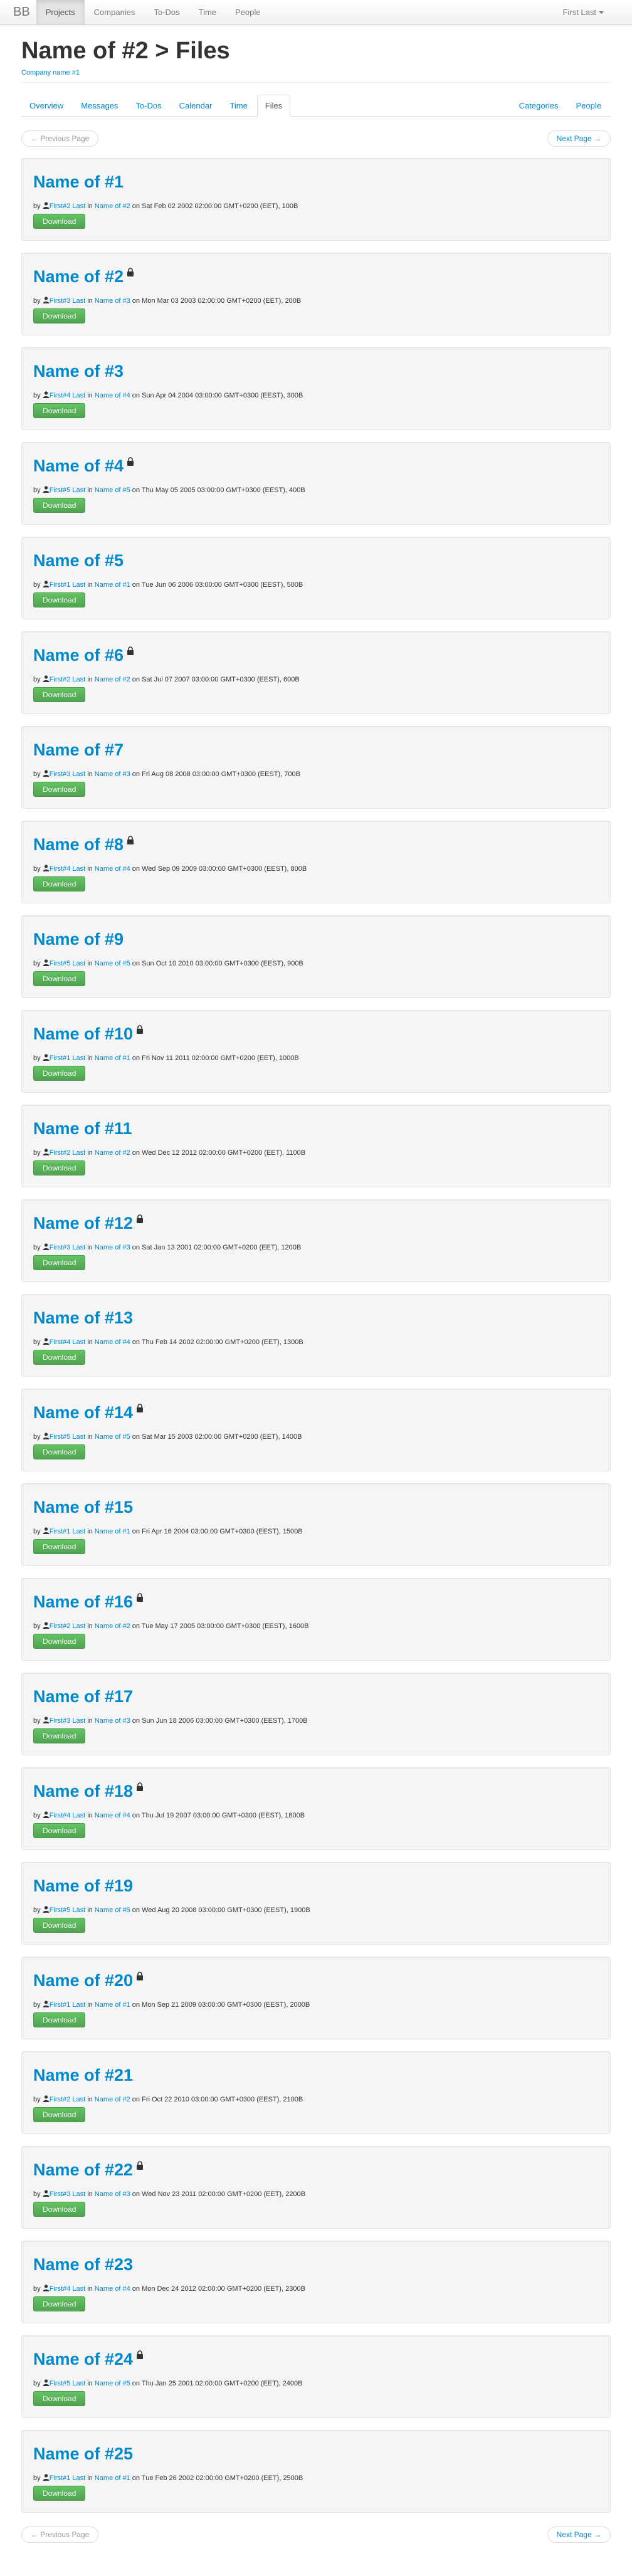  I want to click on company-link: Company name #1, so click(50, 72).